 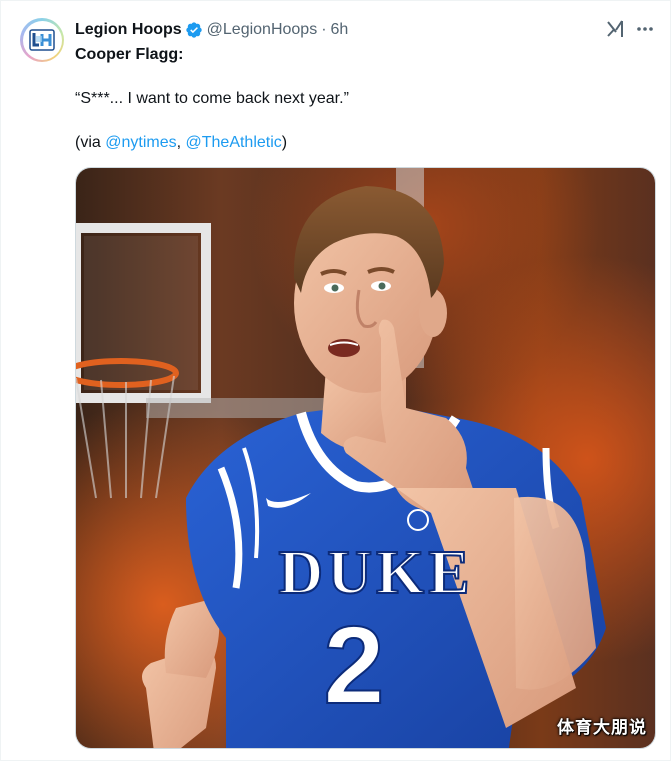 What do you see at coordinates (602, 728) in the screenshot?
I see `watermark-text: 体育大朋说` at bounding box center [602, 728].